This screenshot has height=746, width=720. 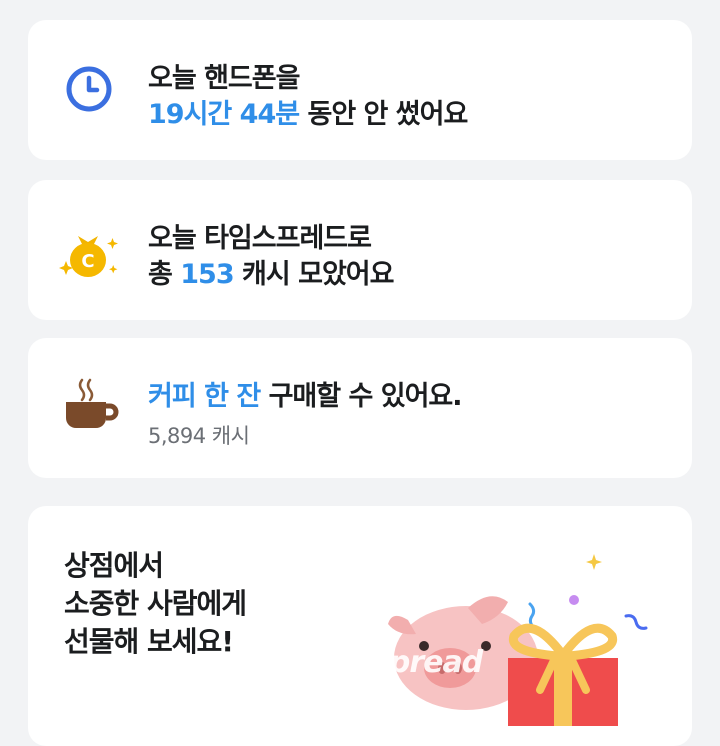 What do you see at coordinates (89, 91) in the screenshot?
I see `clock-icon` at bounding box center [89, 91].